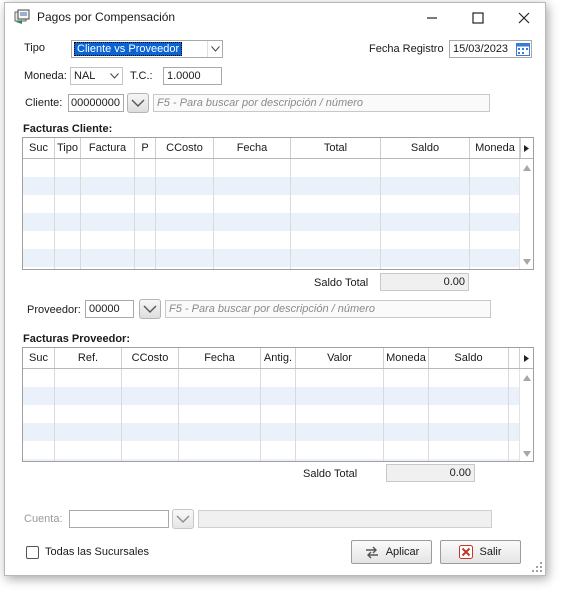 Image resolution: width=566 pixels, height=591 pixels. Describe the element at coordinates (340, 358) in the screenshot. I see `facturas-proveedor-column-header: Valor` at that location.